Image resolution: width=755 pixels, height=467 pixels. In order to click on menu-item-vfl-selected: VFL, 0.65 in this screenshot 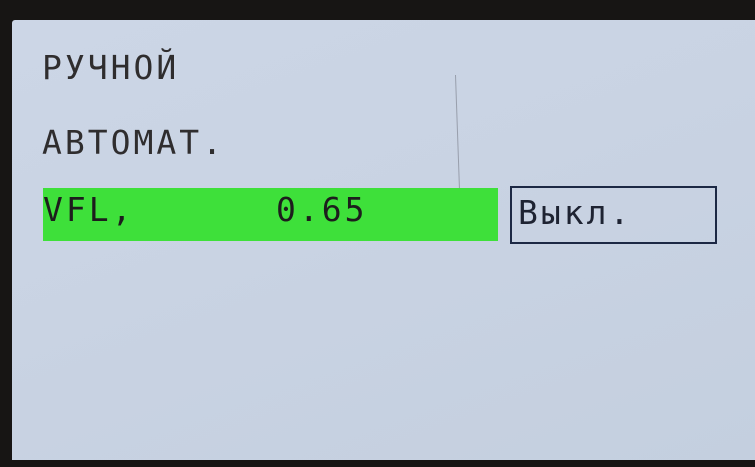, I will do `click(270, 214)`.